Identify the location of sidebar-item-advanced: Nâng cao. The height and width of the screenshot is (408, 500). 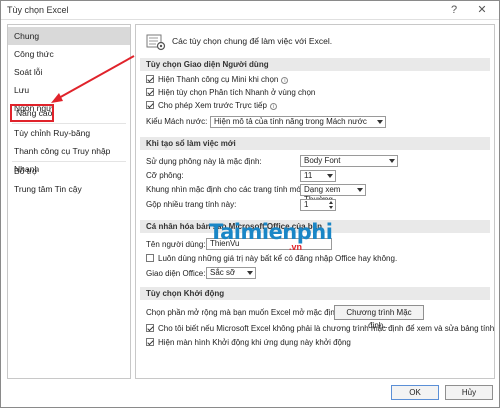
(32, 113).